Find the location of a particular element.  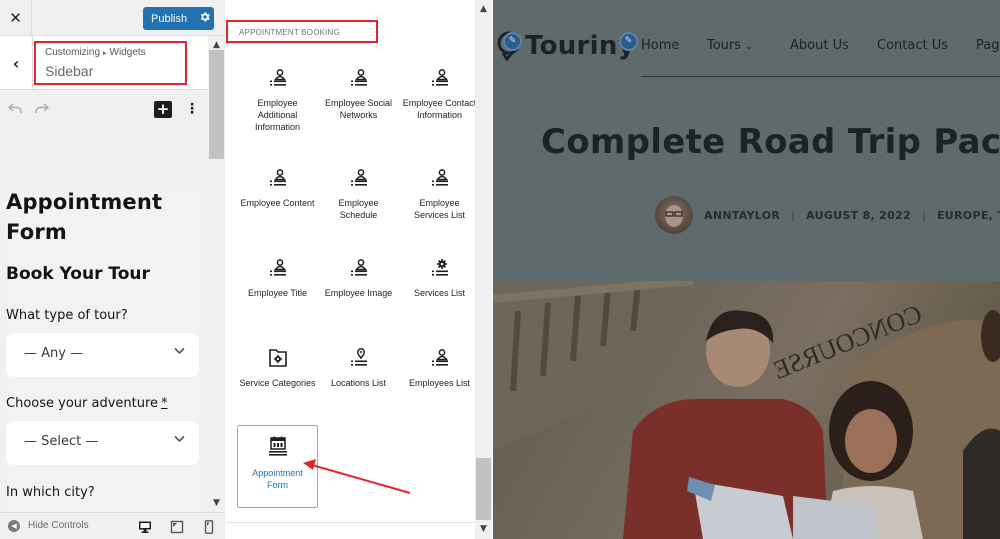

block-item-employee-image: Employee Image is located at coordinates (358, 290).